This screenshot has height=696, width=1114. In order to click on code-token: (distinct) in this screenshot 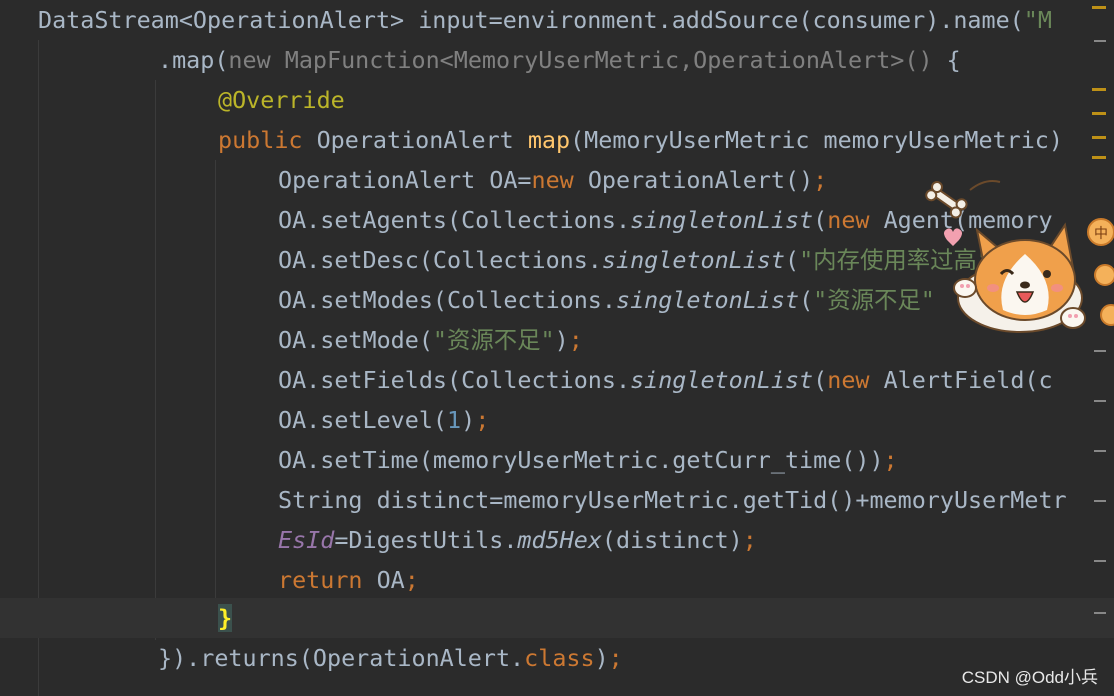, I will do `click(672, 540)`.